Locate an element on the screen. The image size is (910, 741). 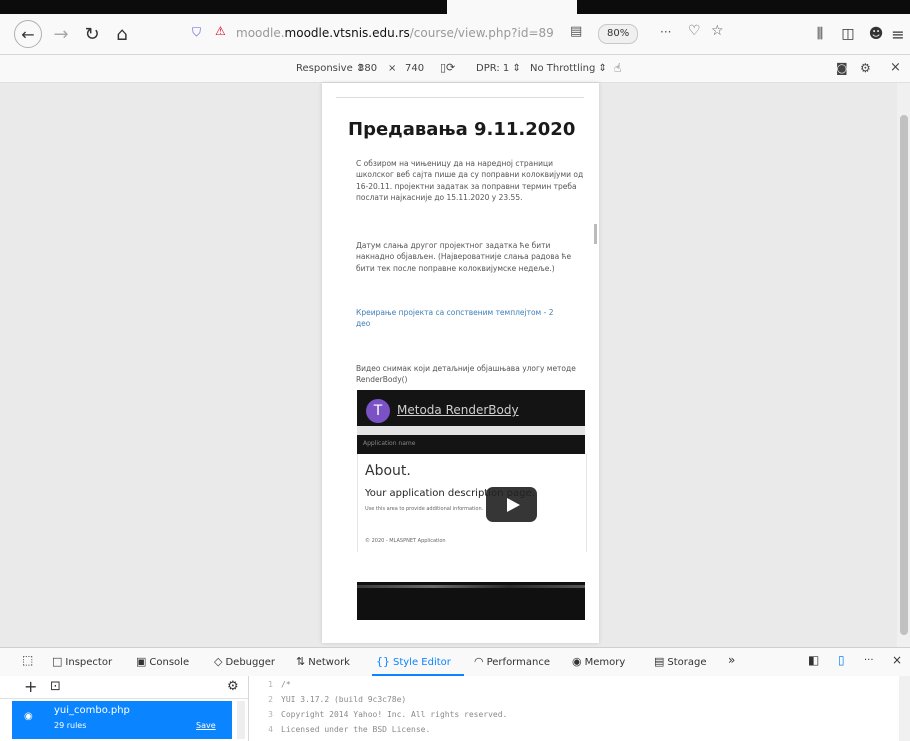
close-rdm-icon: × is located at coordinates (895, 67).